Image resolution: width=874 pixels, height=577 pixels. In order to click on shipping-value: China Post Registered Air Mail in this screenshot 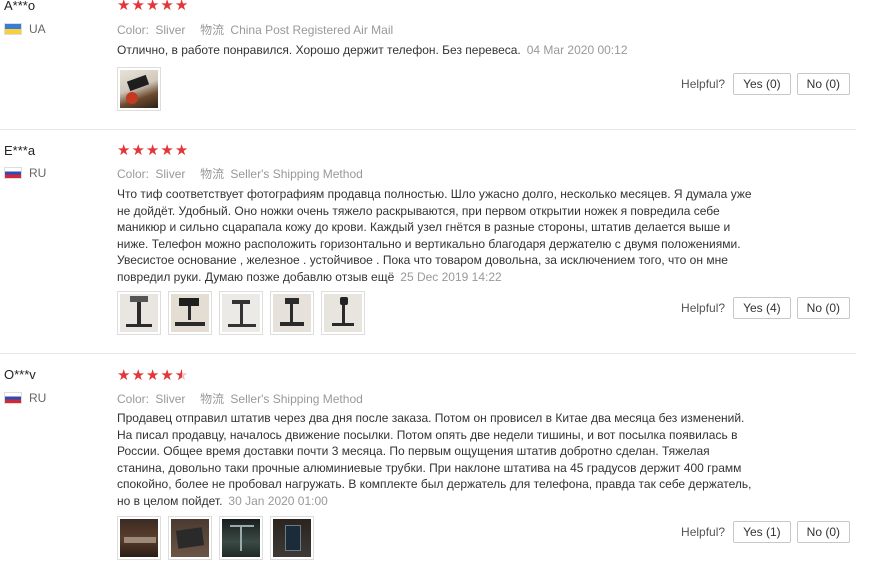, I will do `click(312, 30)`.